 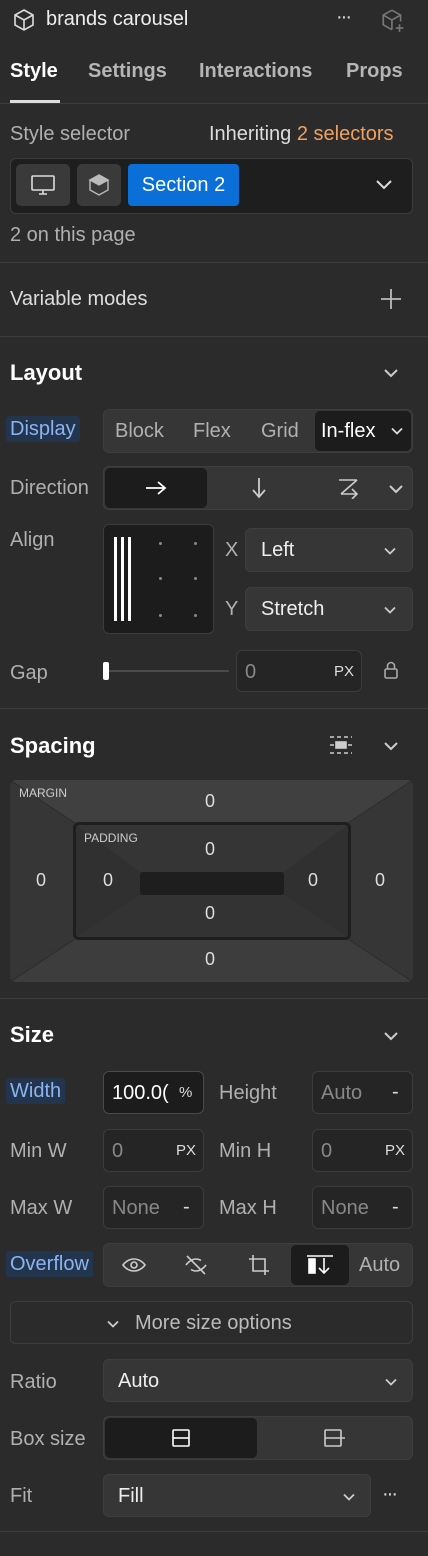 I want to click on inheriting-count: 2 selectors, so click(x=345, y=134).